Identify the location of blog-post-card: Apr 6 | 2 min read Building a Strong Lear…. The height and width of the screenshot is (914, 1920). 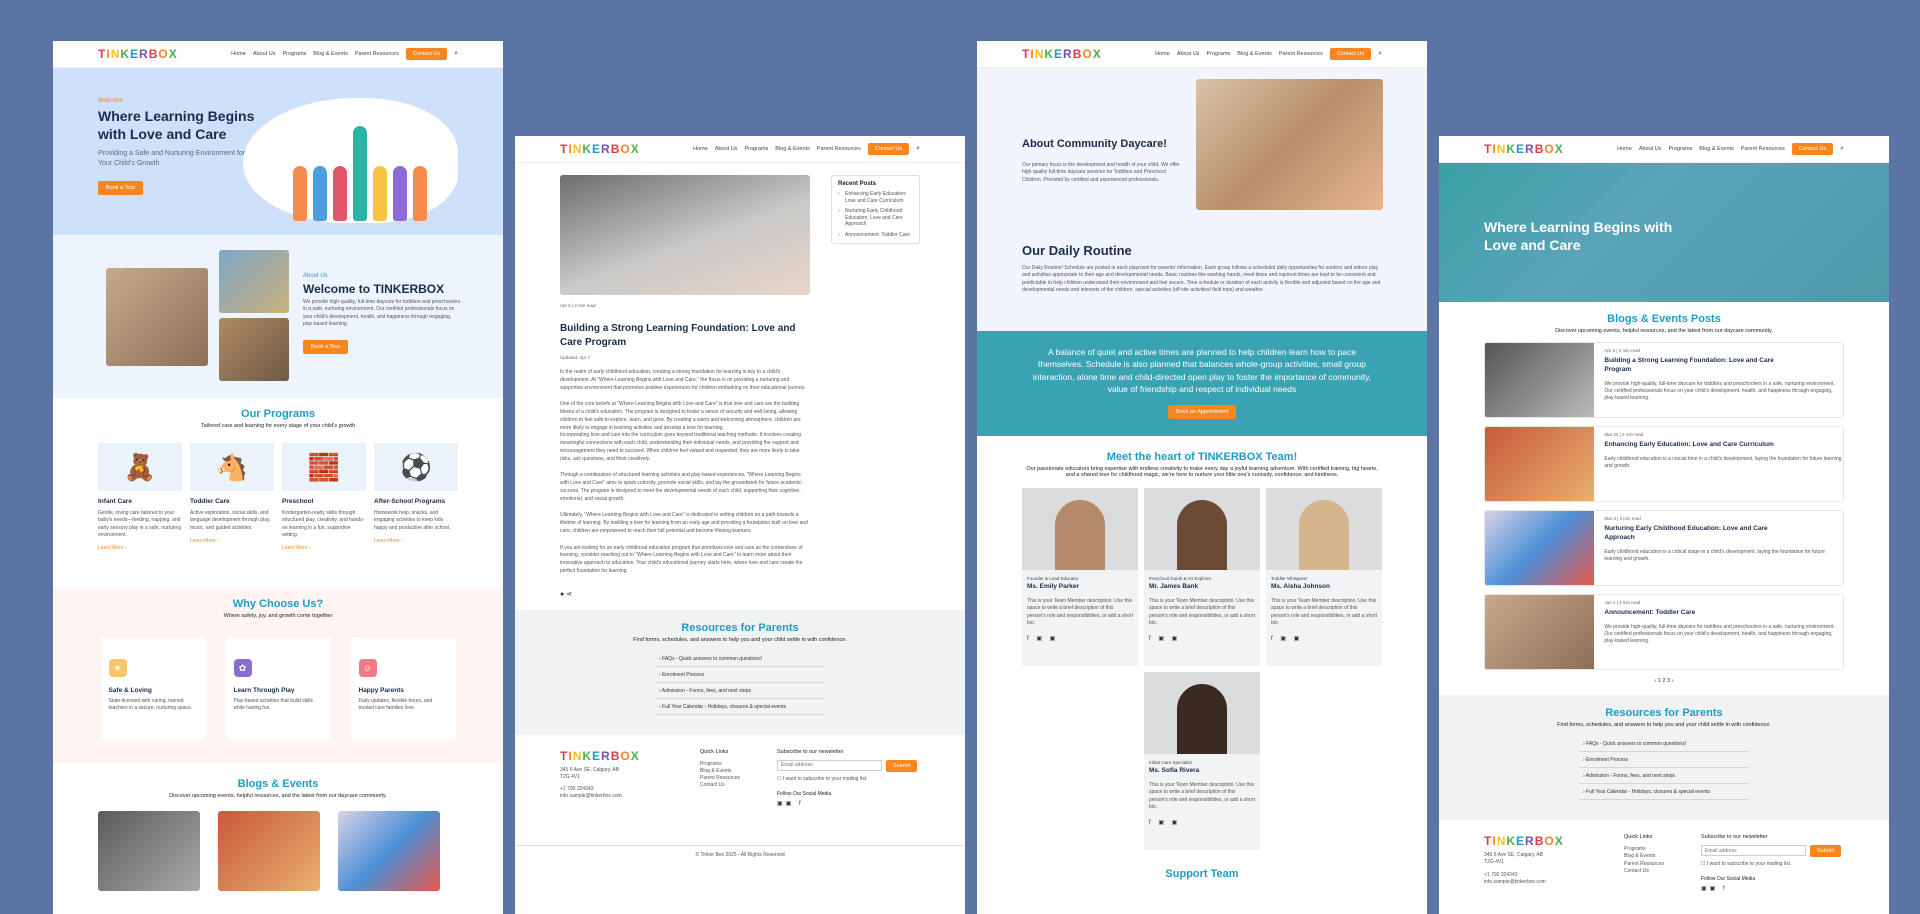
(1664, 380).